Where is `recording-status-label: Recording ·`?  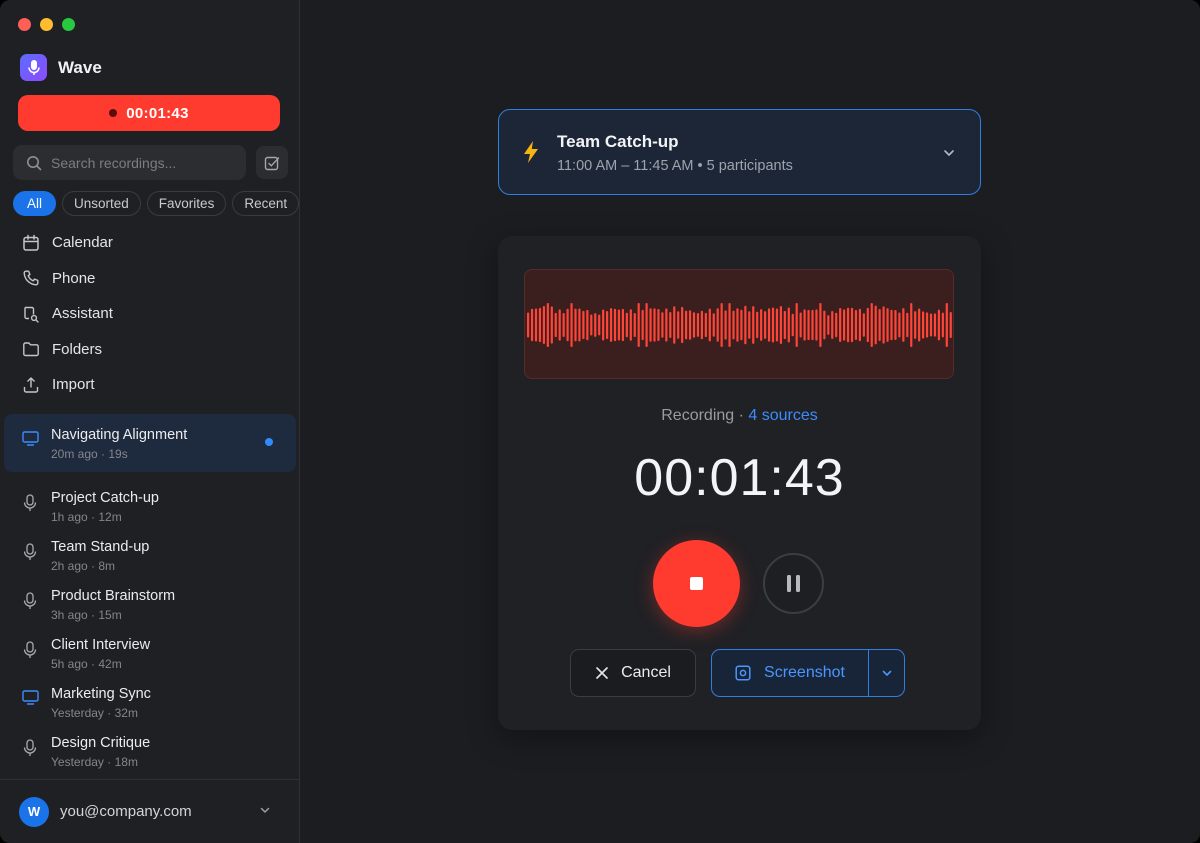
recording-status-label: Recording · is located at coordinates (705, 415).